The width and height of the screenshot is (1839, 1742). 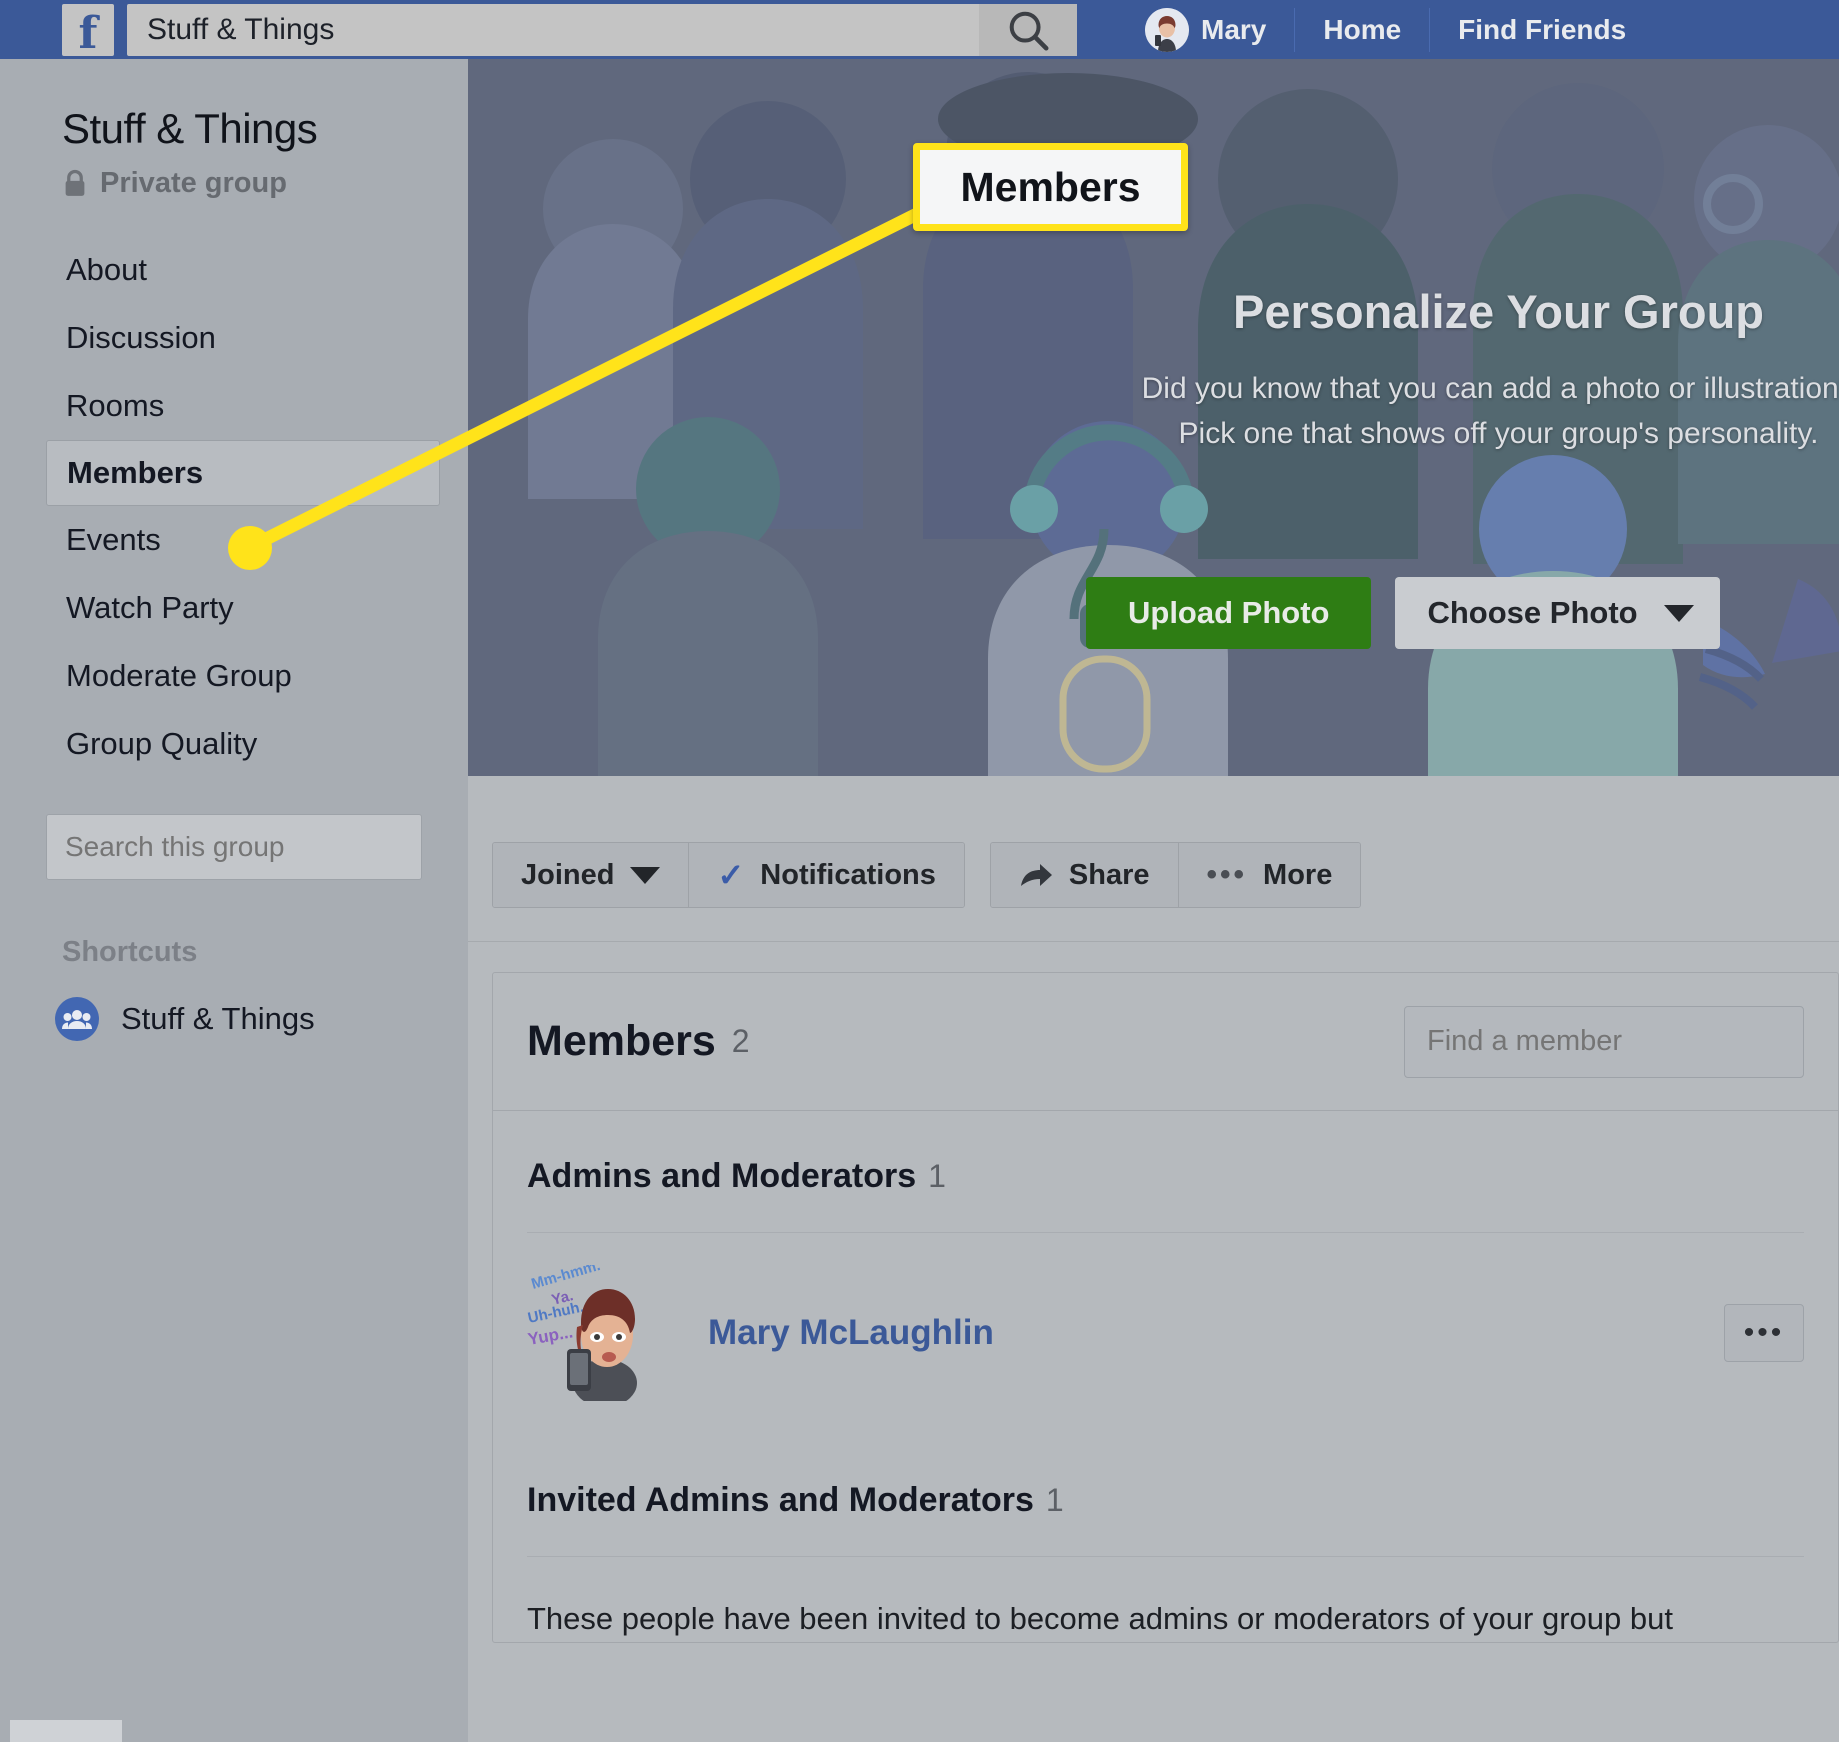 I want to click on sidebar-item-members: Members, so click(x=243, y=473).